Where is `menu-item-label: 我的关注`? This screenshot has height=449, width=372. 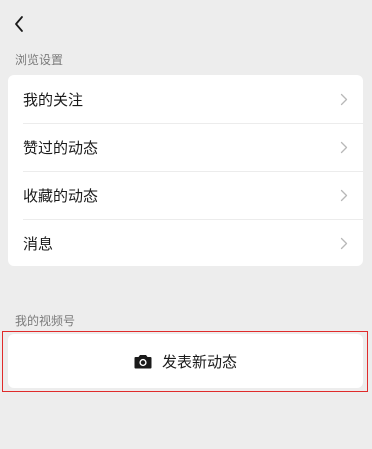
menu-item-label: 我的关注 is located at coordinates (53, 99).